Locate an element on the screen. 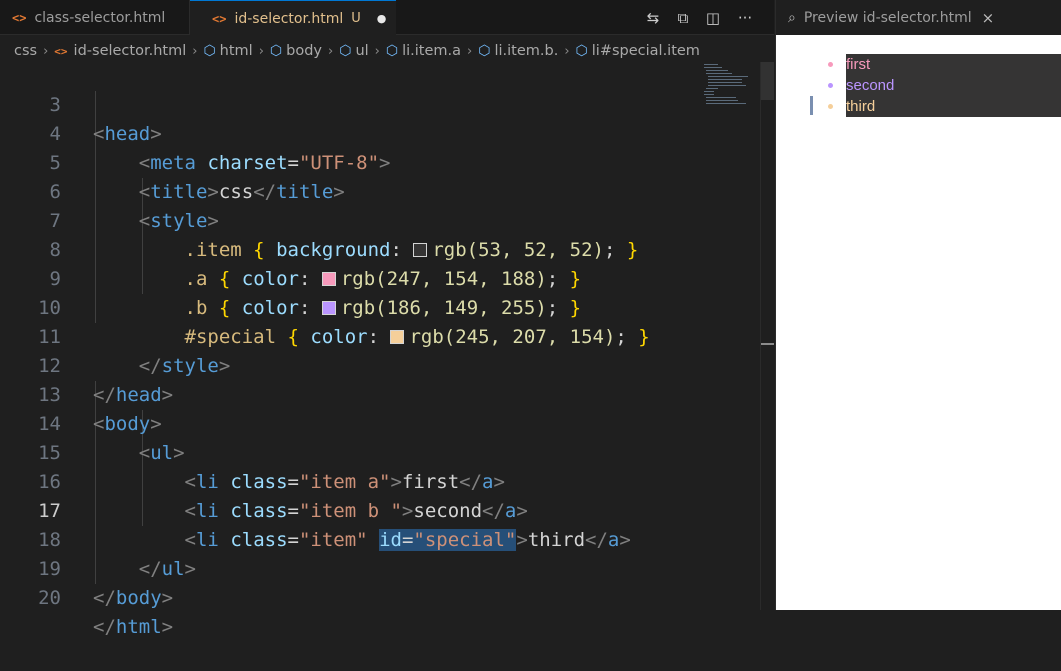 Image resolution: width=1061 pixels, height=671 pixels. breadcrumb-item-file: id-selector.html is located at coordinates (130, 51).